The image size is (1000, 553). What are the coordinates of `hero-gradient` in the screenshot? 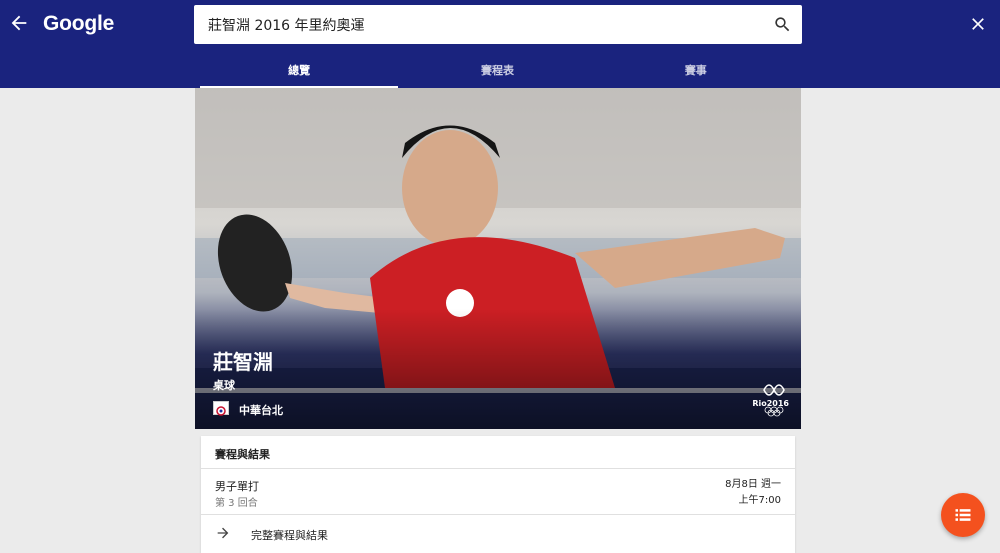 It's located at (498, 369).